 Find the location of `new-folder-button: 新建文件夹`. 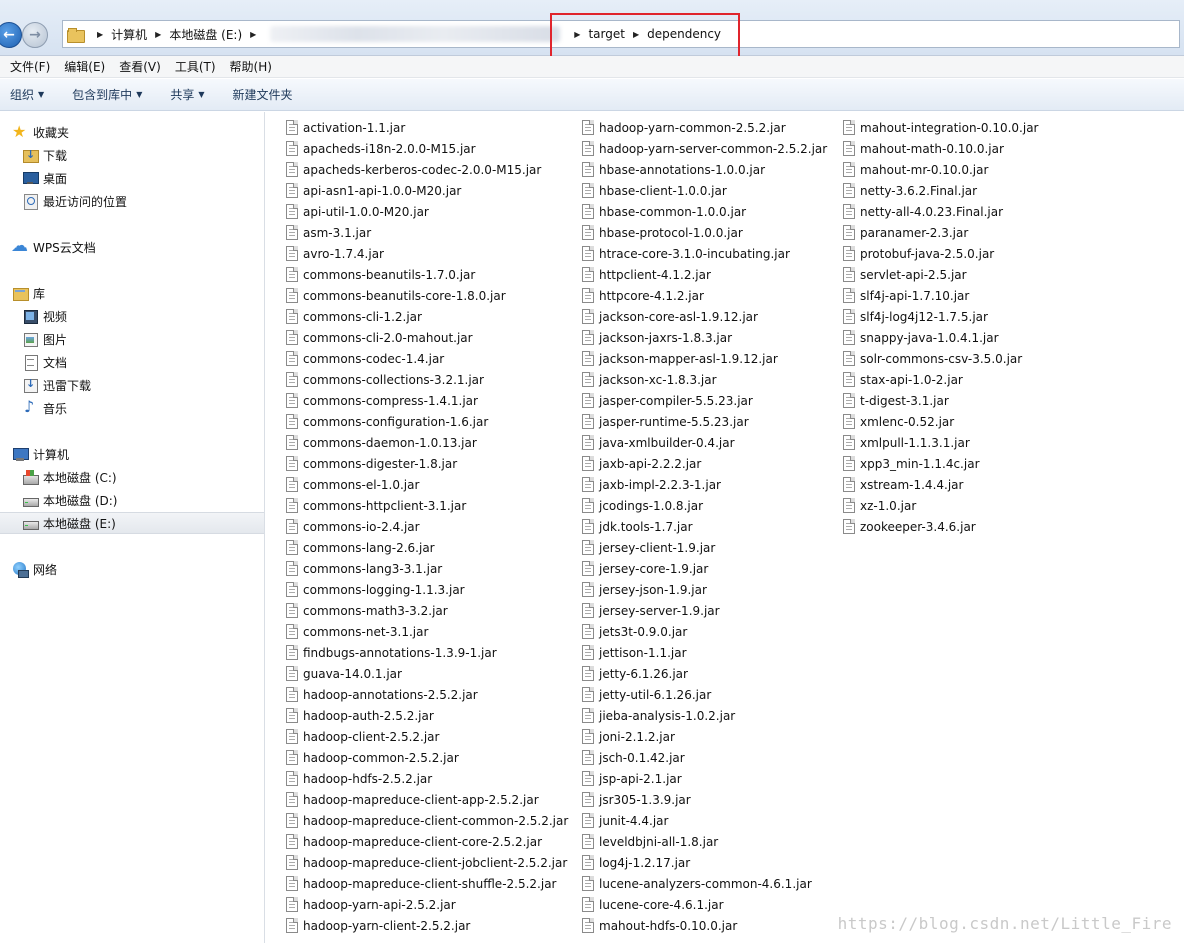

new-folder-button: 新建文件夹 is located at coordinates (263, 94).